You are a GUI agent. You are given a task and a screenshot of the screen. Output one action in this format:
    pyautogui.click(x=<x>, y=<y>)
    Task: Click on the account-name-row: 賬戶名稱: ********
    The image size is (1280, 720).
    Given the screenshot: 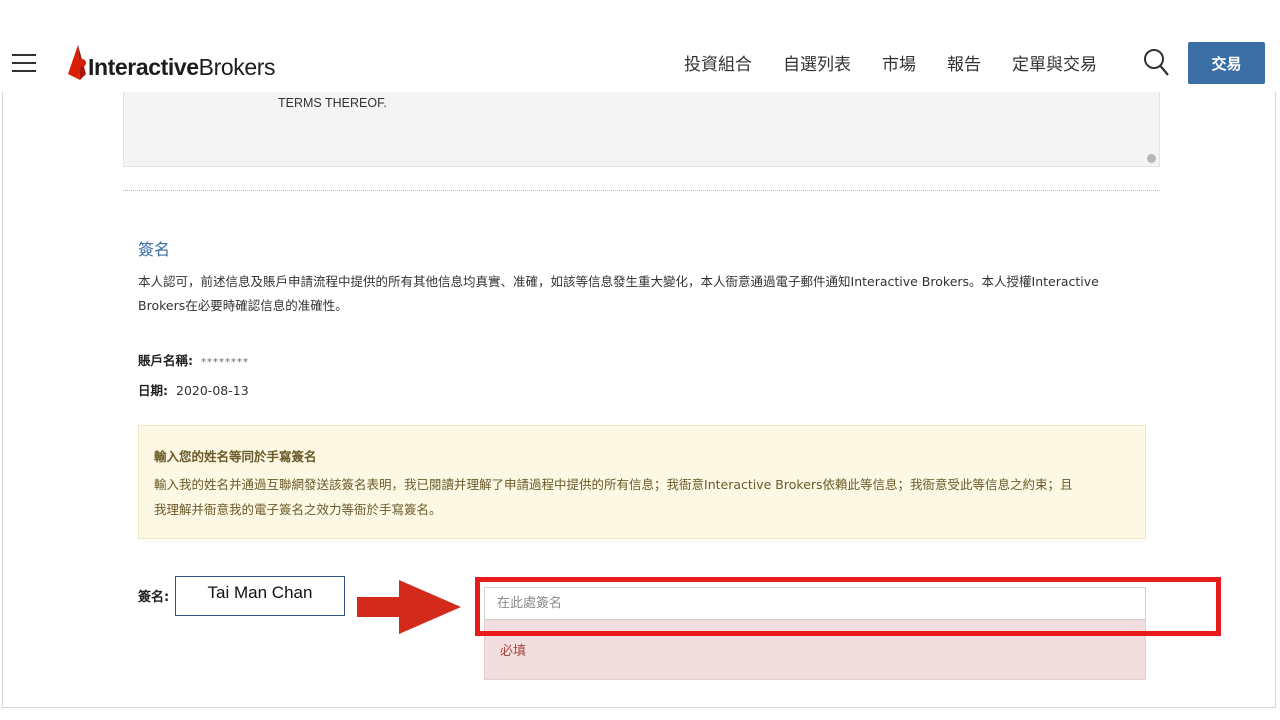 What is the action you would take?
    pyautogui.click(x=193, y=359)
    